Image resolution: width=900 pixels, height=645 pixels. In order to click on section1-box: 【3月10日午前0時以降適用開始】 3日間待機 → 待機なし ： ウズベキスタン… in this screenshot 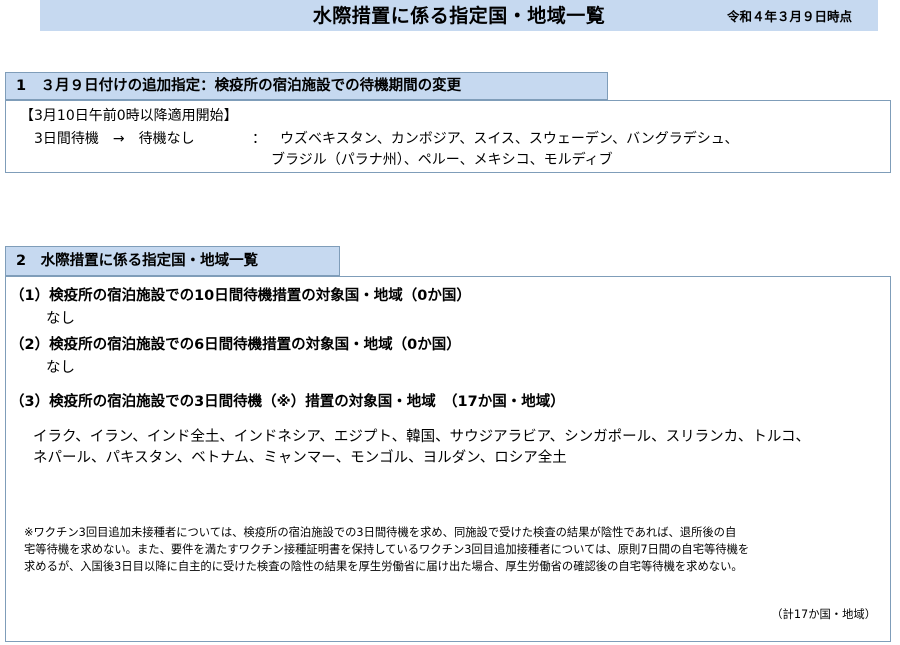, I will do `click(448, 136)`.